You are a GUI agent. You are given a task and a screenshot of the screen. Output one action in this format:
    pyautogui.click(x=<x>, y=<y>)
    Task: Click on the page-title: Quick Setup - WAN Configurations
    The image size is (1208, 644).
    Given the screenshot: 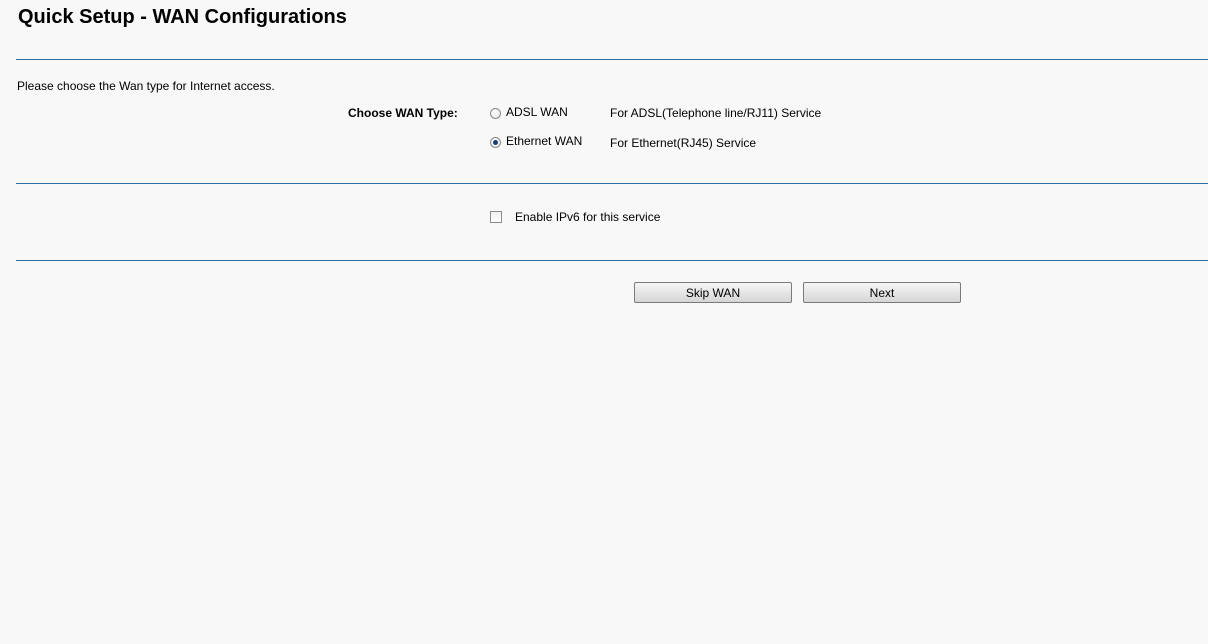 What is the action you would take?
    pyautogui.click(x=182, y=17)
    